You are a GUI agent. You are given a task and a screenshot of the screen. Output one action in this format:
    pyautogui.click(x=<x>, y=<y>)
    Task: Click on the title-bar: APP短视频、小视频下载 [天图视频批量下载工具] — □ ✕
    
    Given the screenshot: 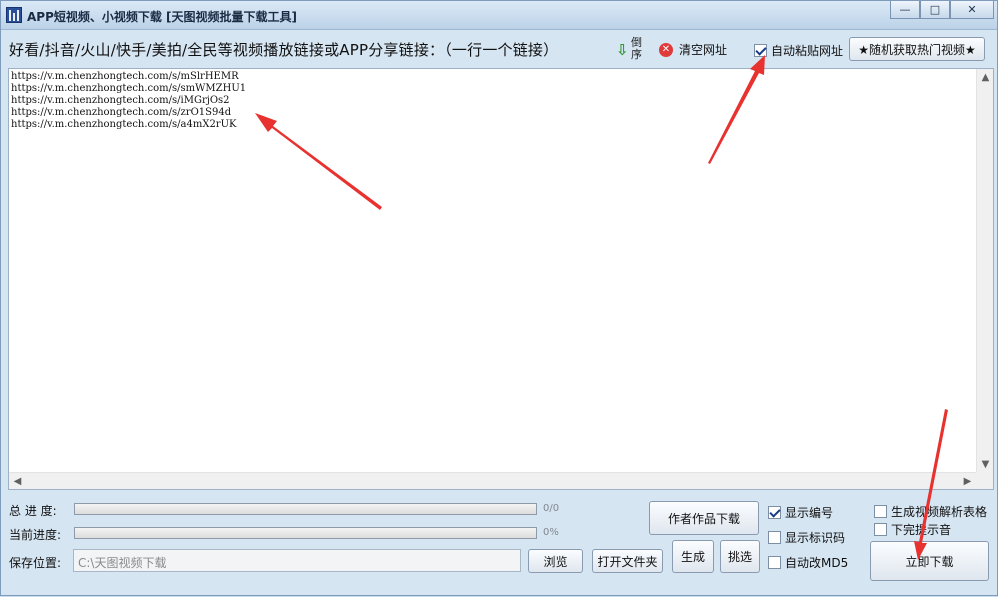 What is the action you would take?
    pyautogui.click(x=499, y=15)
    